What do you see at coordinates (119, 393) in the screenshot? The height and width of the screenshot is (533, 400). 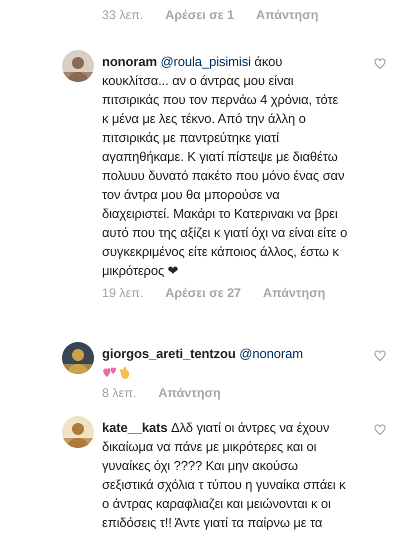 I see `comment-time: 8 λεπ.` at bounding box center [119, 393].